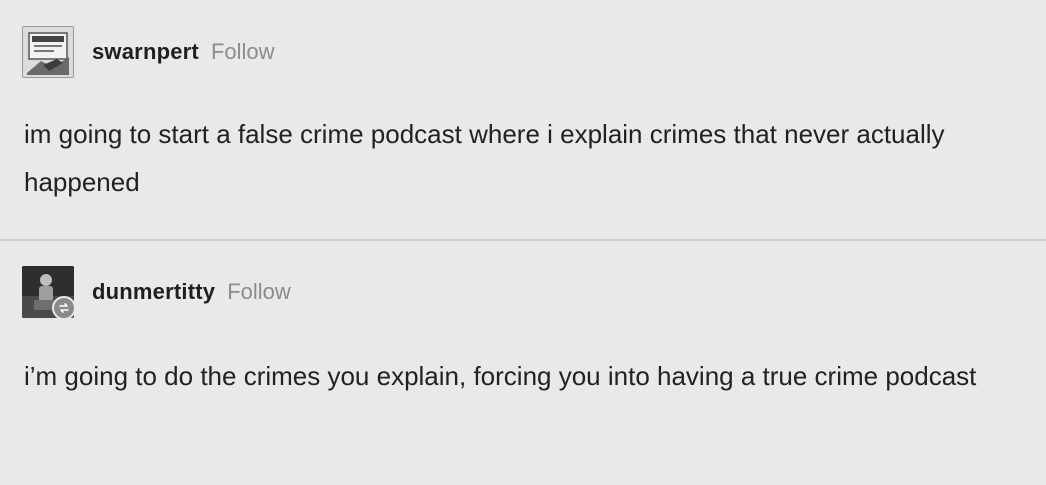 The height and width of the screenshot is (485, 1046). I want to click on avatar, so click(48, 52).